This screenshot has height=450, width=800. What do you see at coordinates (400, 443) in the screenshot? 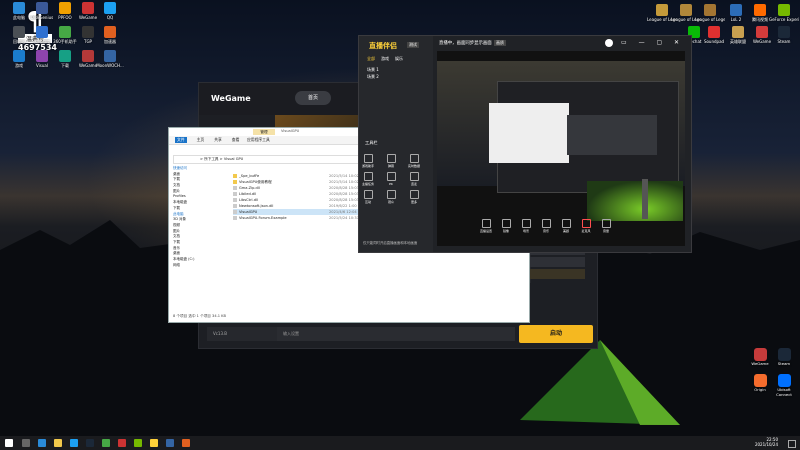
I see `taskbar: 22:50 2021/10/24` at bounding box center [400, 443].